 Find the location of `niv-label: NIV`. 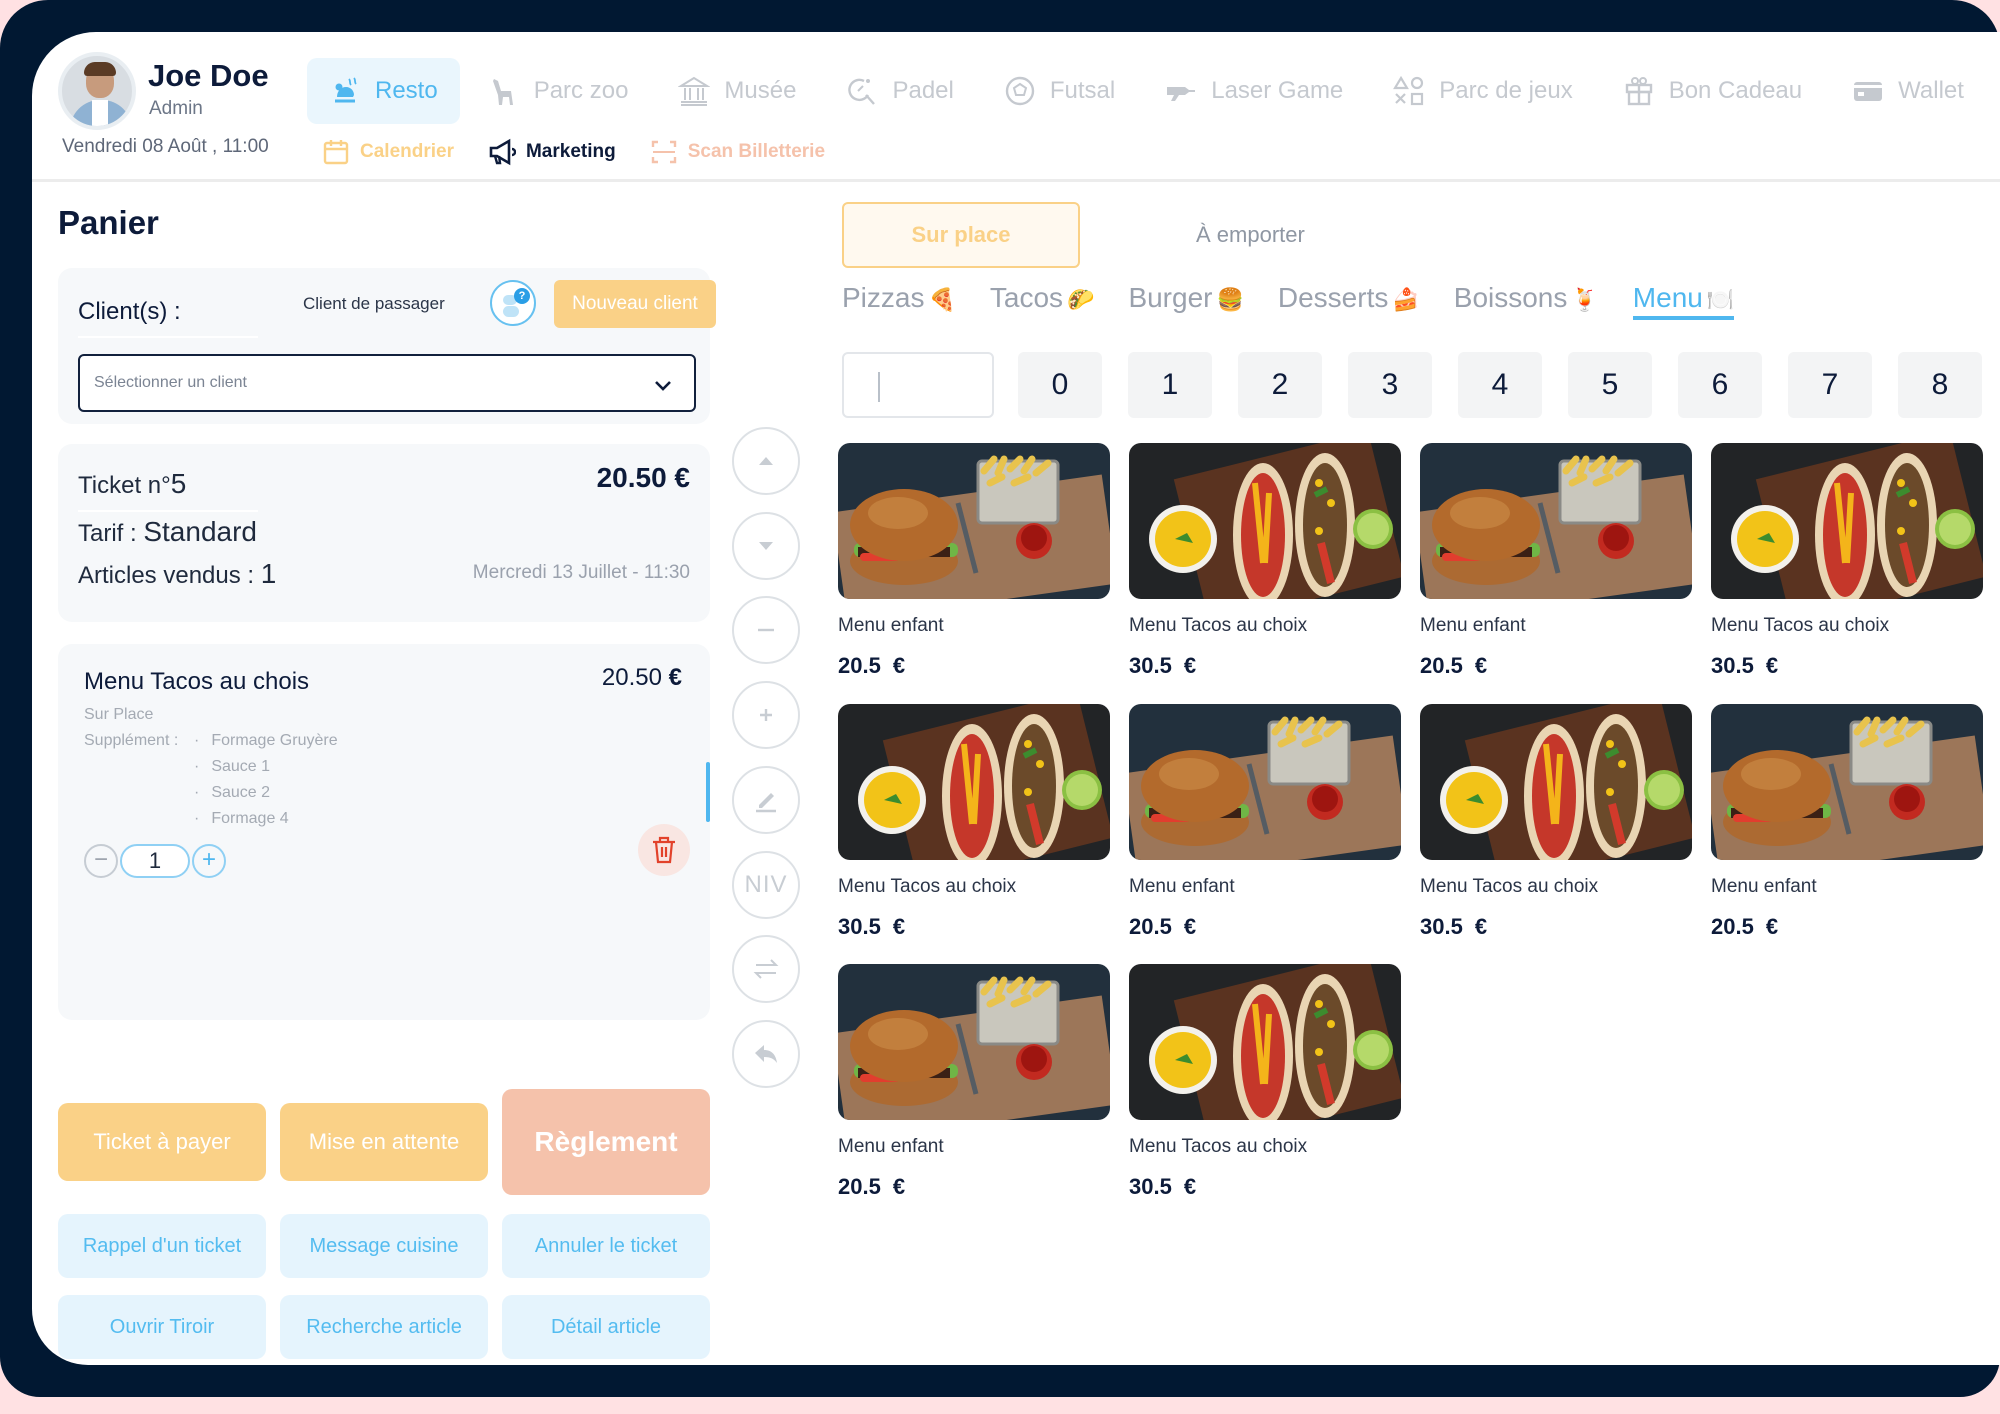

niv-label: NIV is located at coordinates (766, 884).